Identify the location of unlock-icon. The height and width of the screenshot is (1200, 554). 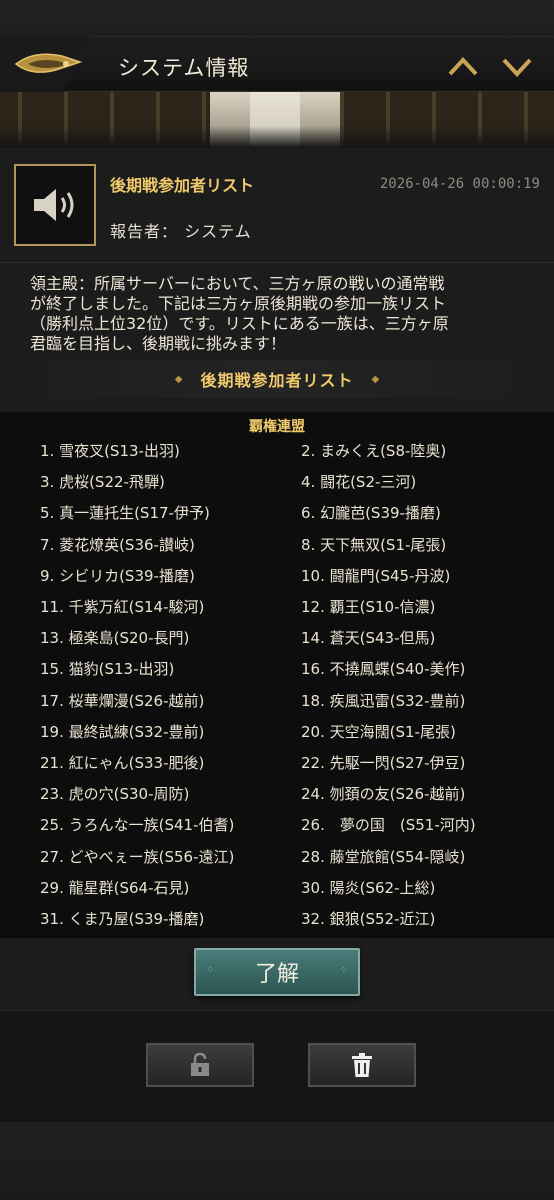
(200, 1064).